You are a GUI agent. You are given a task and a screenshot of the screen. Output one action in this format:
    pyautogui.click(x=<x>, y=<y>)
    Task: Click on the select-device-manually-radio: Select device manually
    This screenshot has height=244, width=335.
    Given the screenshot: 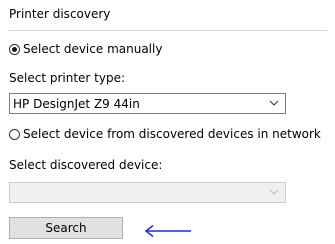 What is the action you would take?
    pyautogui.click(x=85, y=49)
    